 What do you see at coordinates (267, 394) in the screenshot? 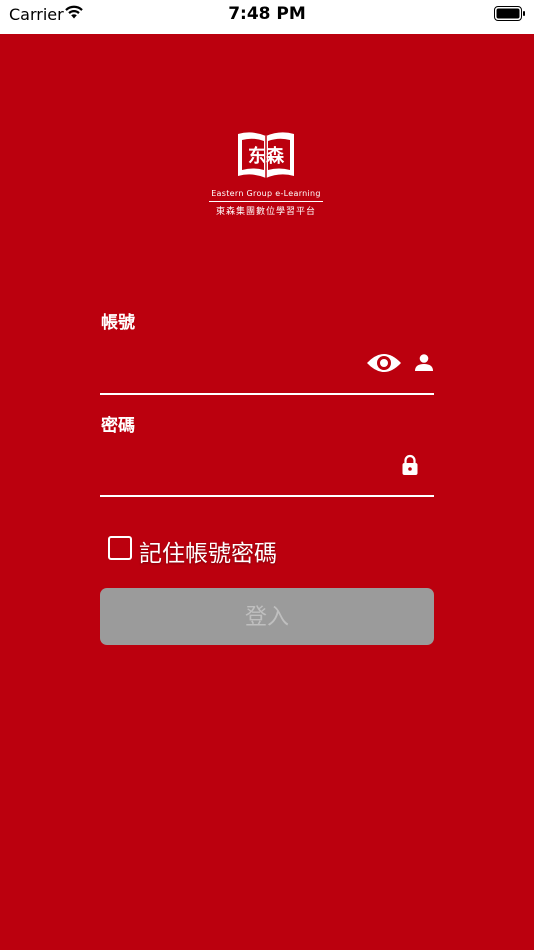
I see `account-underline` at bounding box center [267, 394].